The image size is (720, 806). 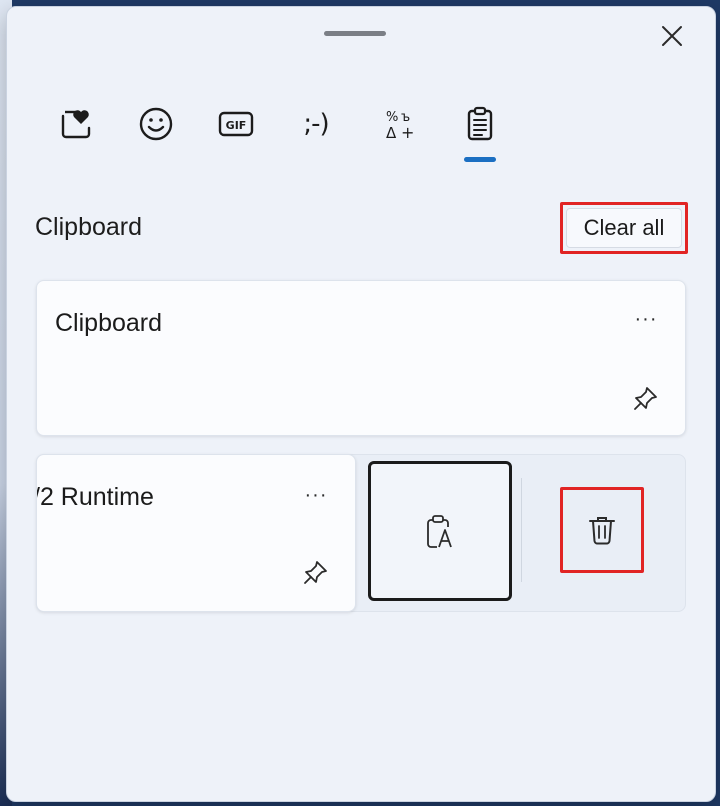 I want to click on smiley-icon, so click(x=156, y=124).